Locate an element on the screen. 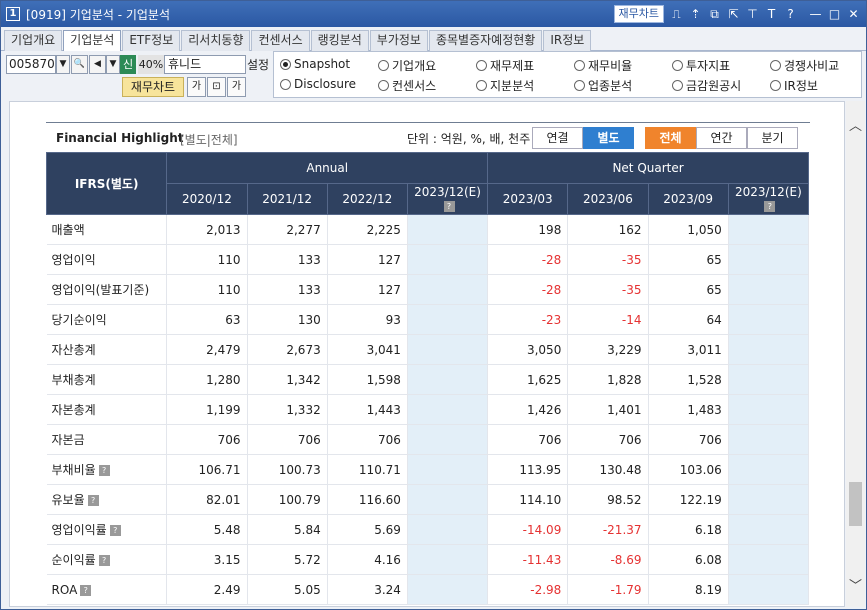 This screenshot has height=610, width=867. tab-5: 랭킹분석 is located at coordinates (339, 40).